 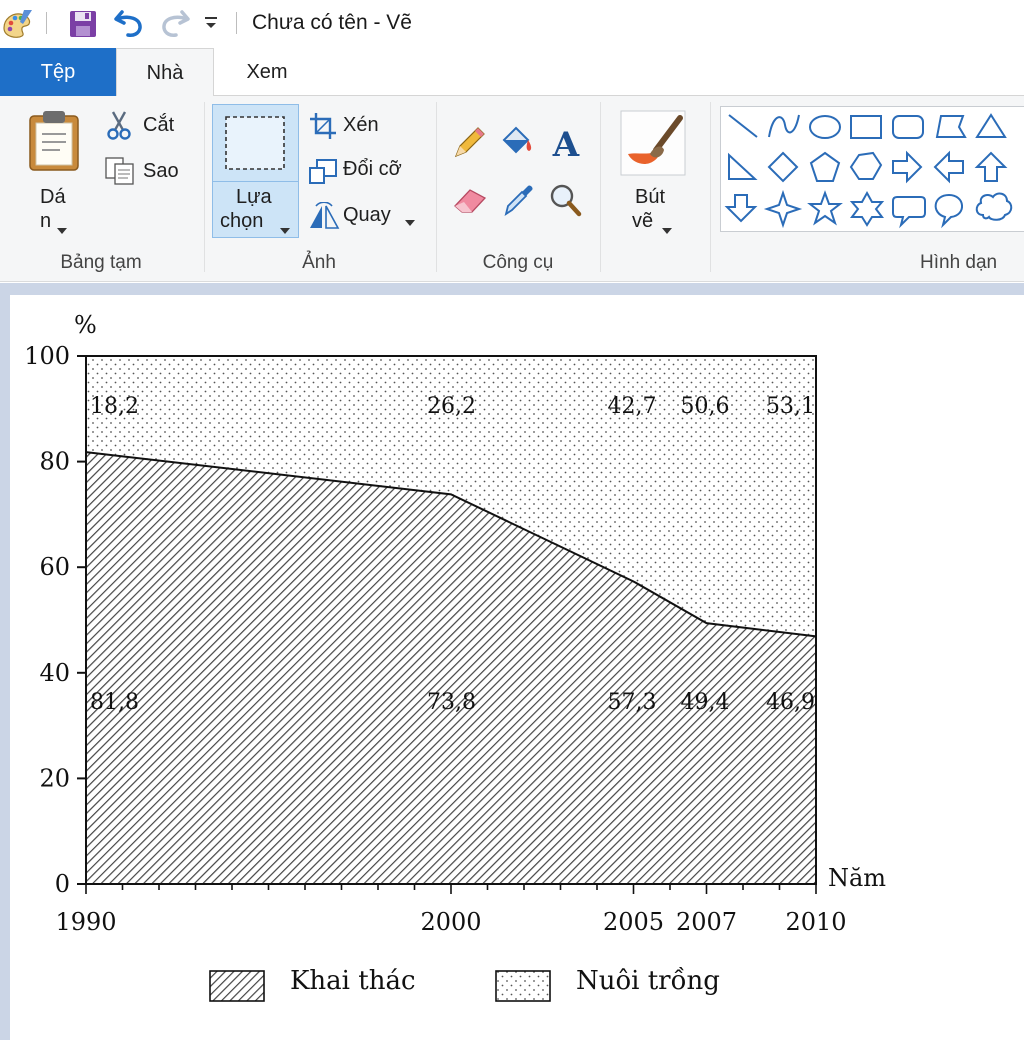 What do you see at coordinates (991, 166) in the screenshot?
I see `shape-up-arrow-icon` at bounding box center [991, 166].